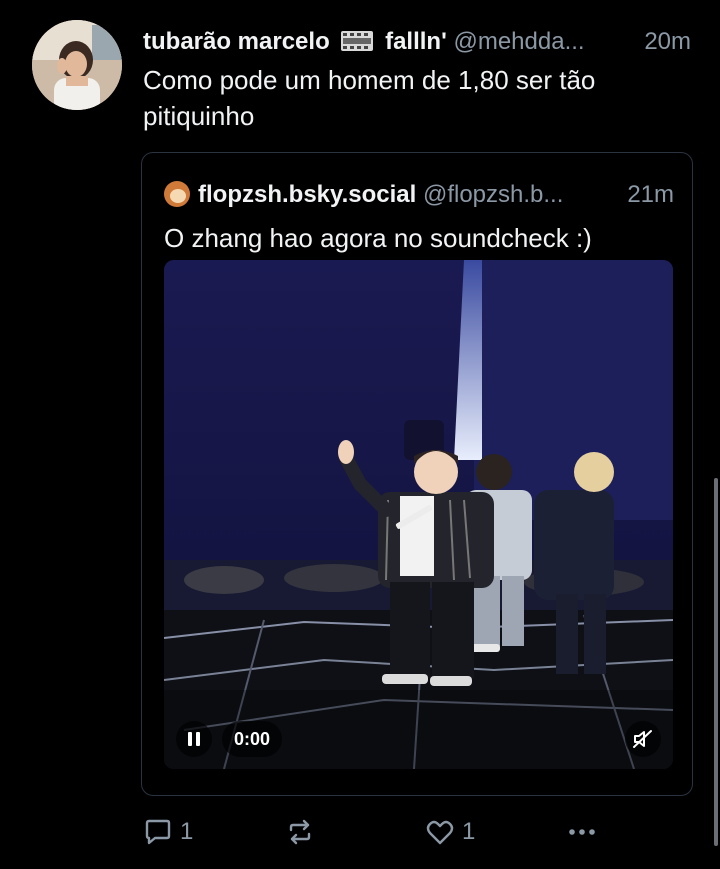  I want to click on more-icon, so click(582, 832).